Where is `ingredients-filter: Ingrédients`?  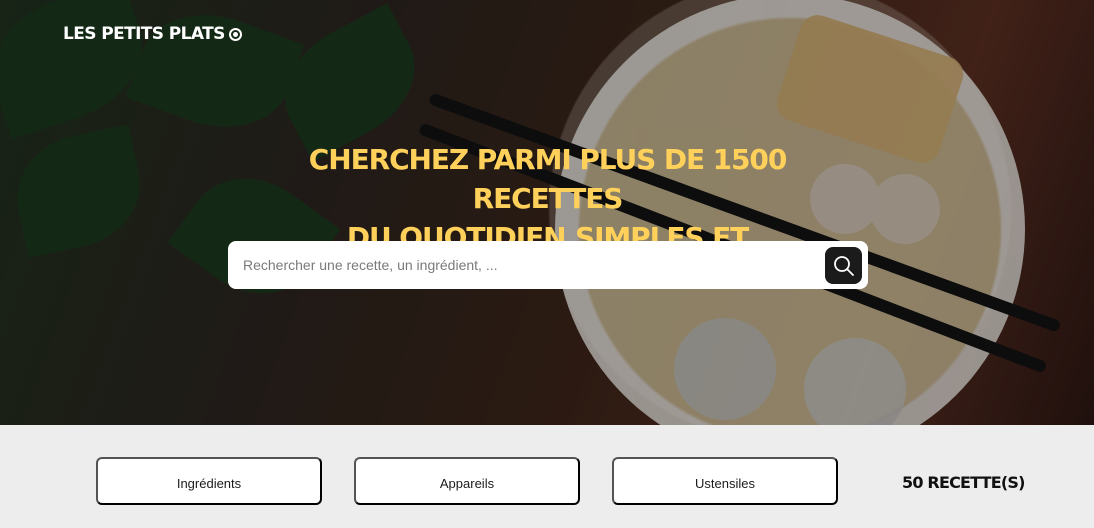 ingredients-filter: Ingrédients is located at coordinates (209, 481).